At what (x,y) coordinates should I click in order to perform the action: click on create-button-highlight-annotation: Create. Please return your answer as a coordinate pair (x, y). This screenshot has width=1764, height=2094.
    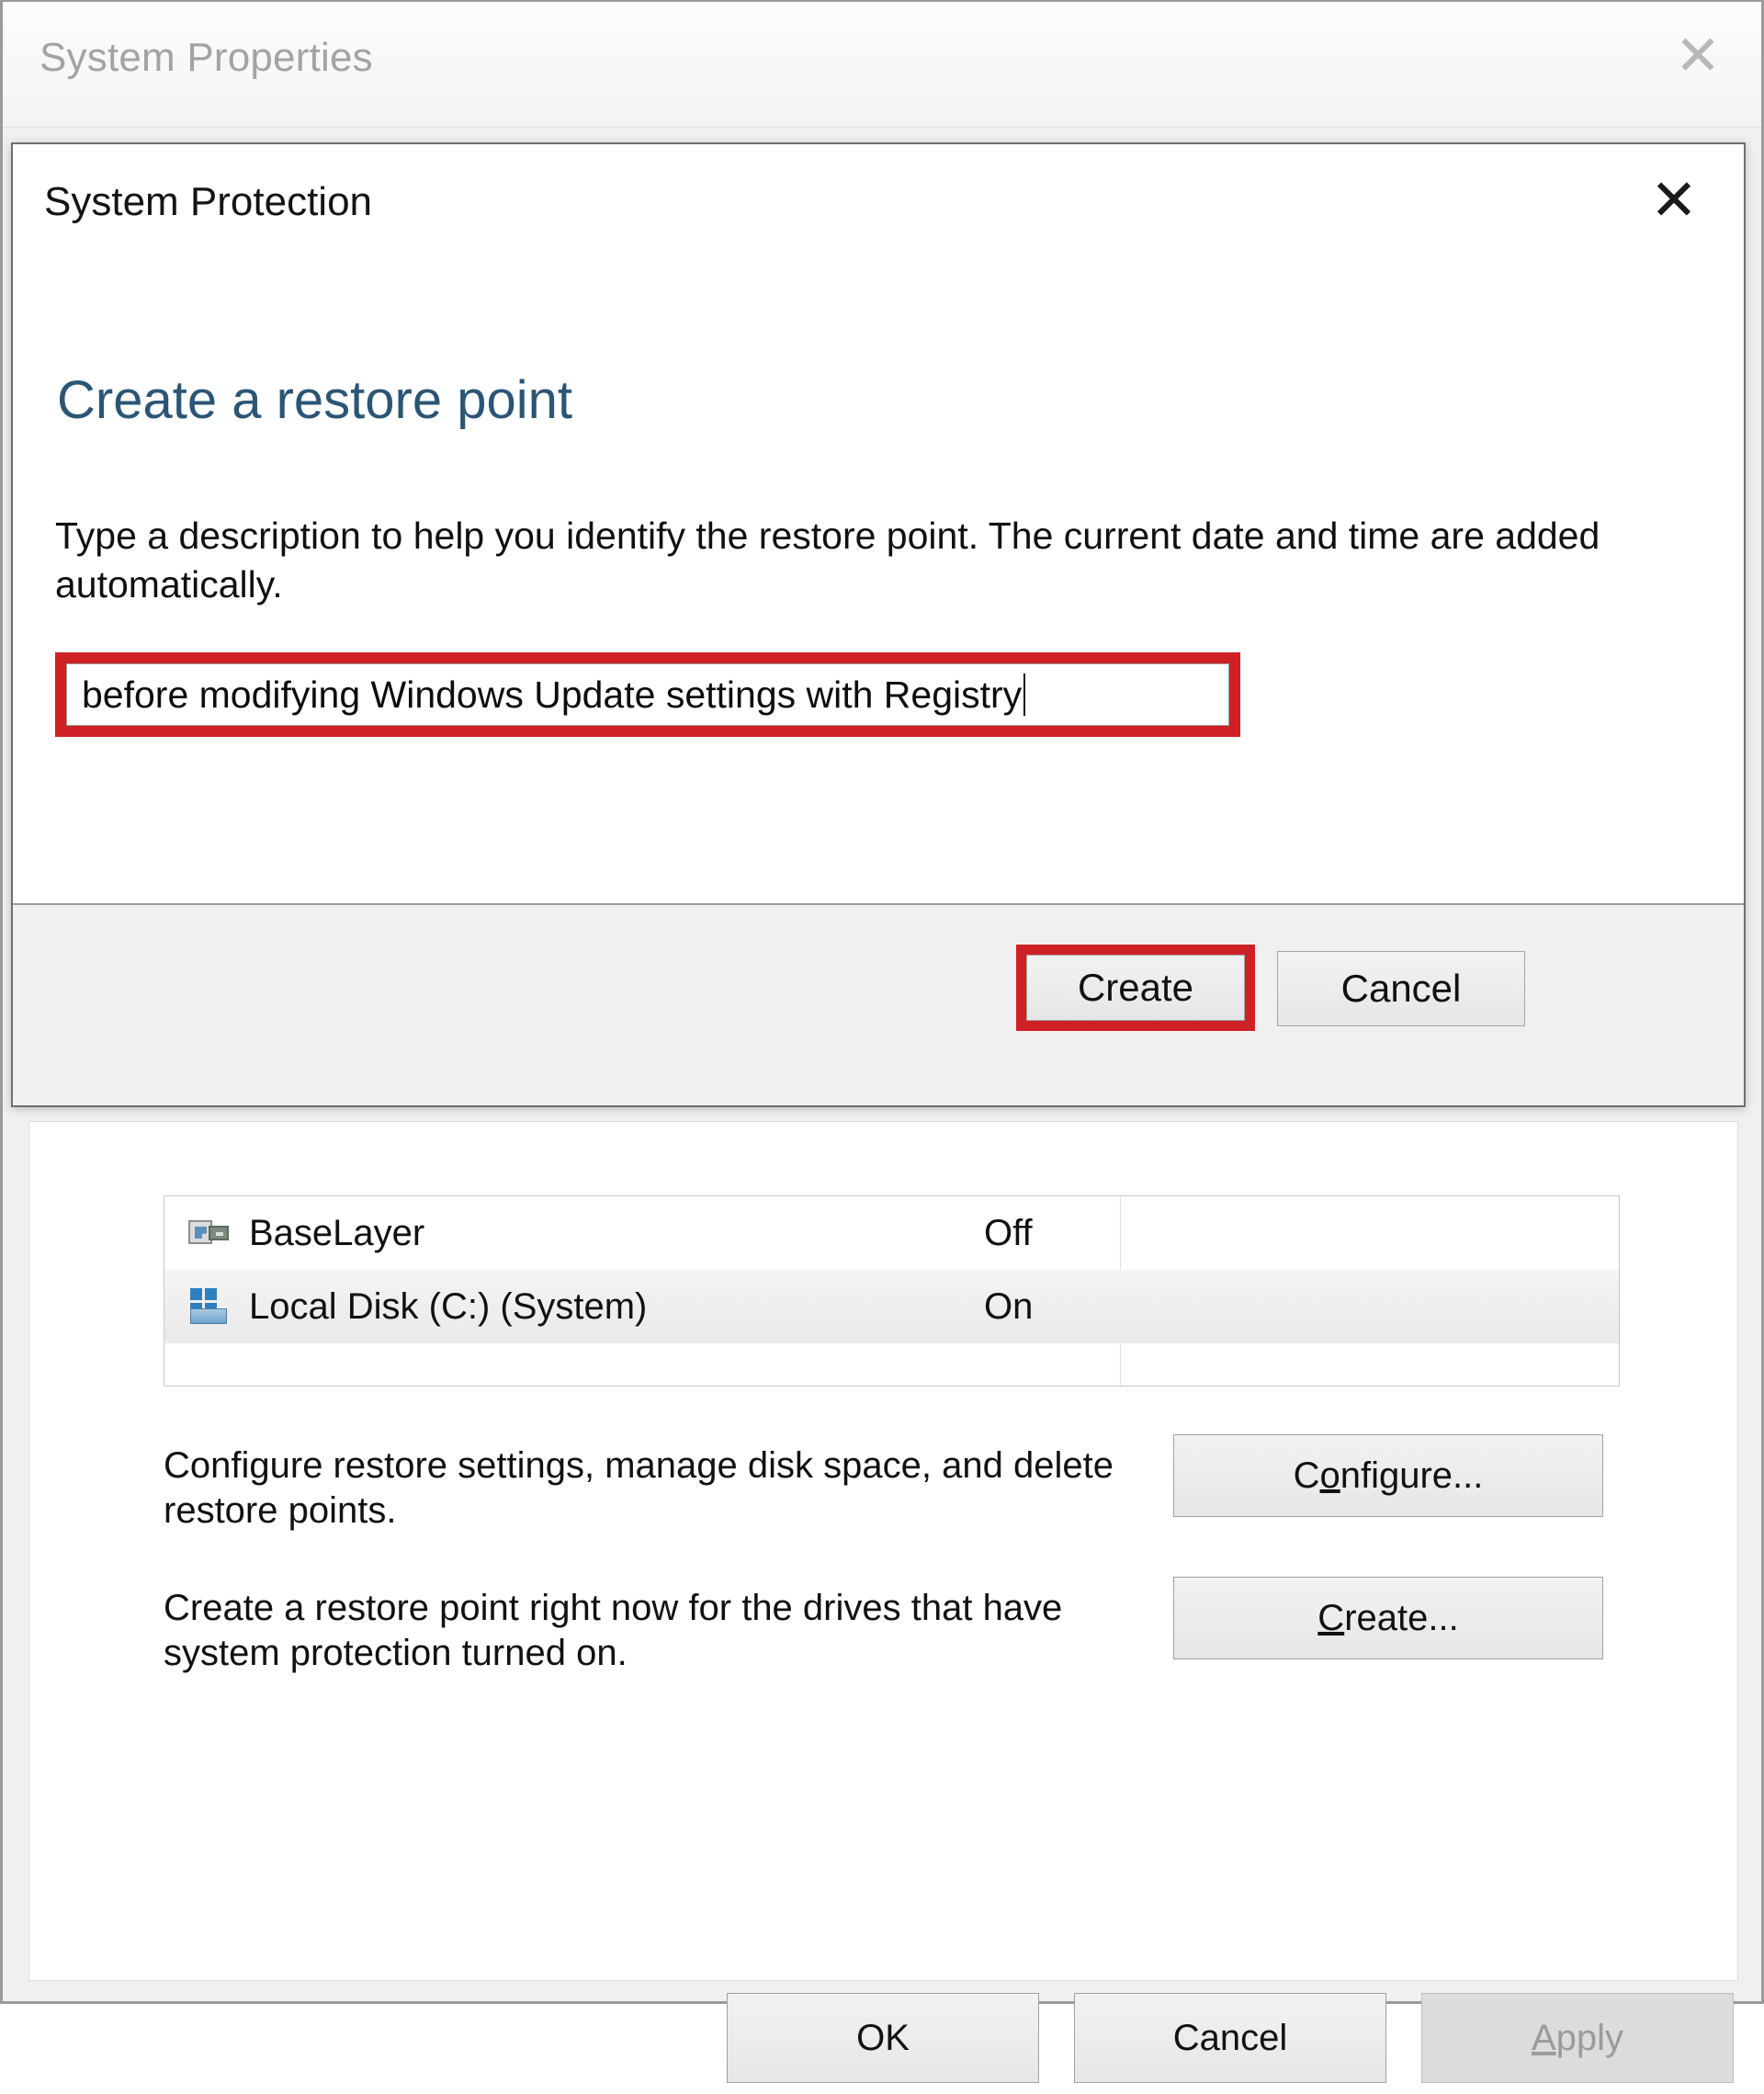
    Looking at the image, I should click on (1135, 988).